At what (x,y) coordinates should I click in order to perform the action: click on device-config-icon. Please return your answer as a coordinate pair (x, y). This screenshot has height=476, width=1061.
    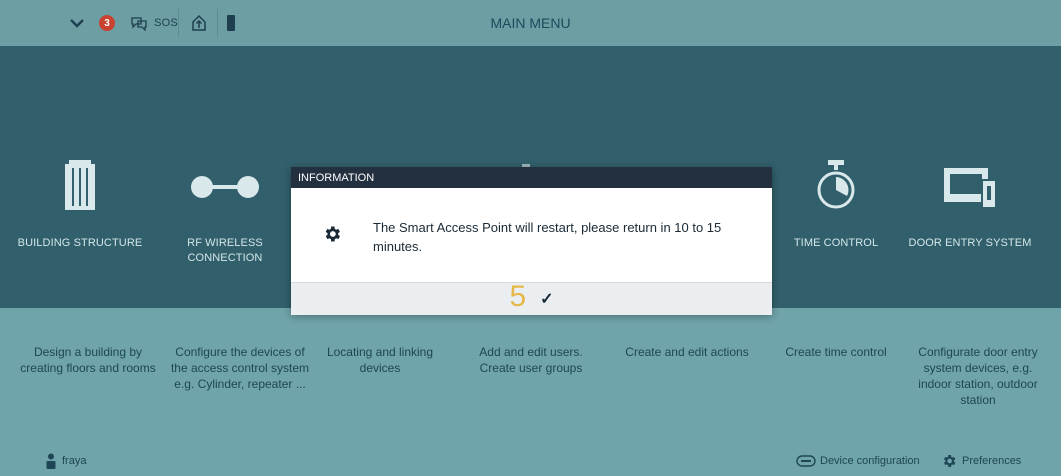
    Looking at the image, I should click on (806, 461).